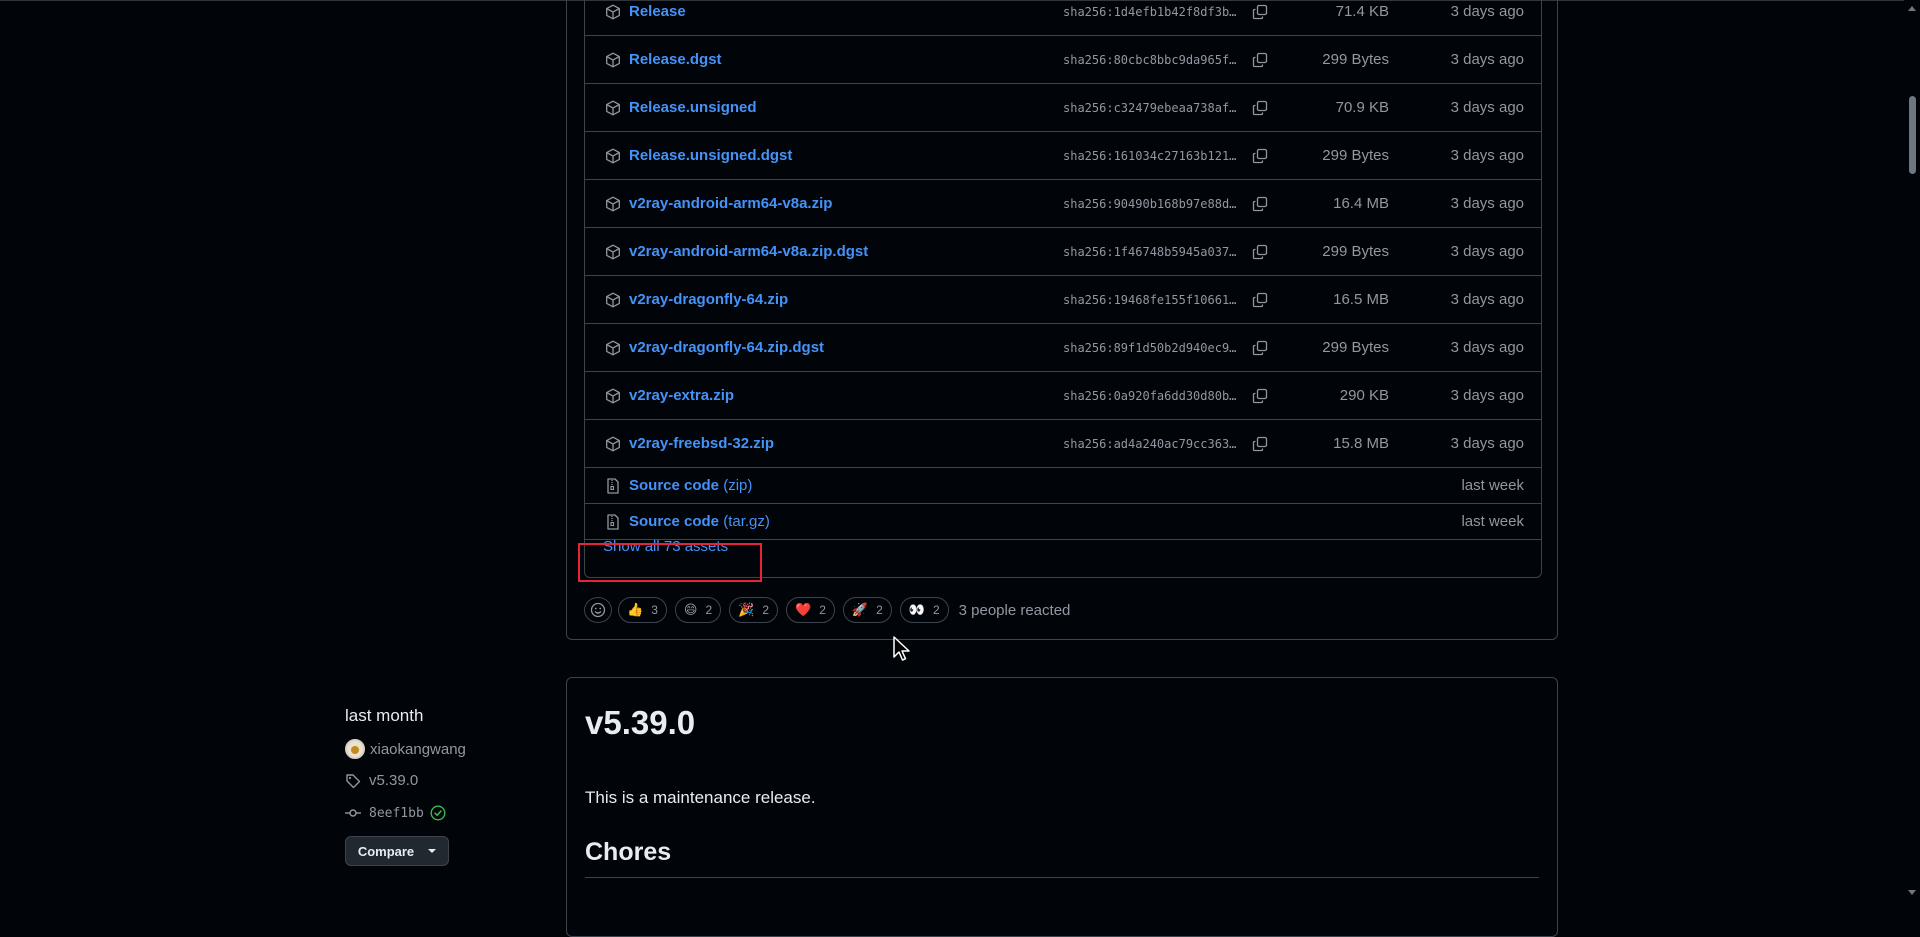 The image size is (1920, 937). Describe the element at coordinates (810, 610) in the screenshot. I see `reaction-heart-button: ❤️ 2` at that location.